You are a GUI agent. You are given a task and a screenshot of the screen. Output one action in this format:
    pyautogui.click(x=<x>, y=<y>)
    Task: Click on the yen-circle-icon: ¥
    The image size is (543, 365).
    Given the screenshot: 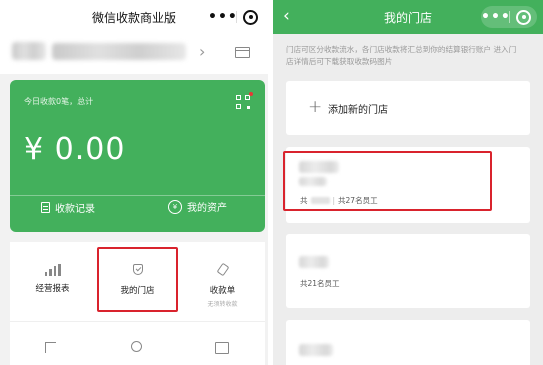 What is the action you would take?
    pyautogui.click(x=175, y=206)
    